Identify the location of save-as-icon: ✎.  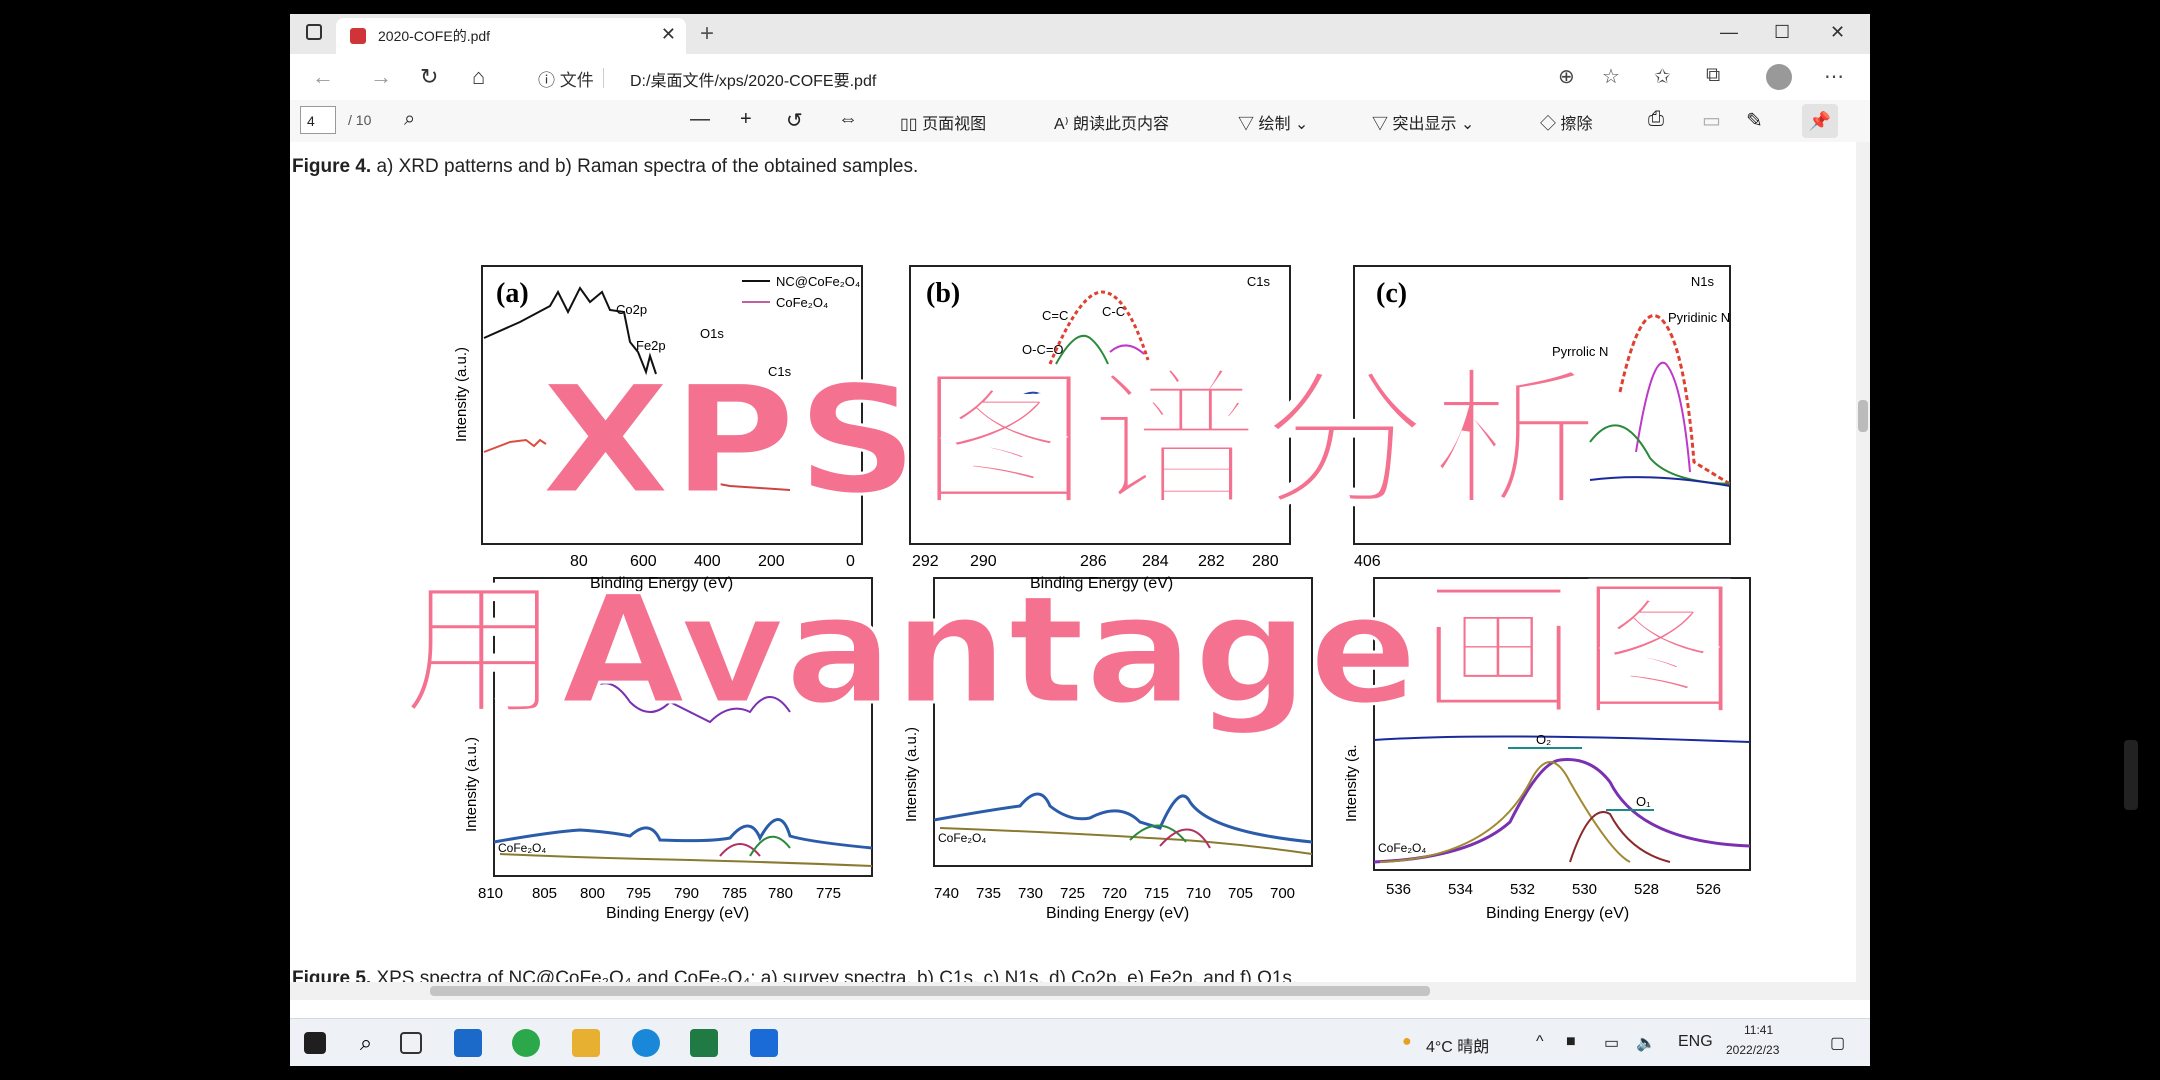
(1754, 120).